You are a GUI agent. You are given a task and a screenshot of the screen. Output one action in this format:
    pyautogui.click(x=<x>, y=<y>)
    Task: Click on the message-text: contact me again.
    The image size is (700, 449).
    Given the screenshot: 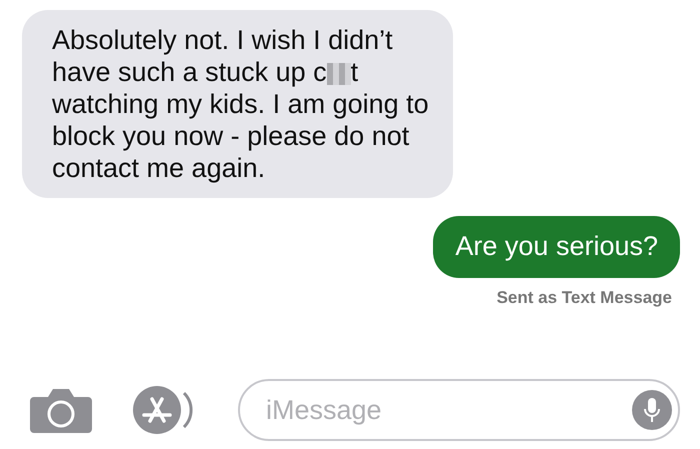 What is the action you would take?
    pyautogui.click(x=159, y=168)
    